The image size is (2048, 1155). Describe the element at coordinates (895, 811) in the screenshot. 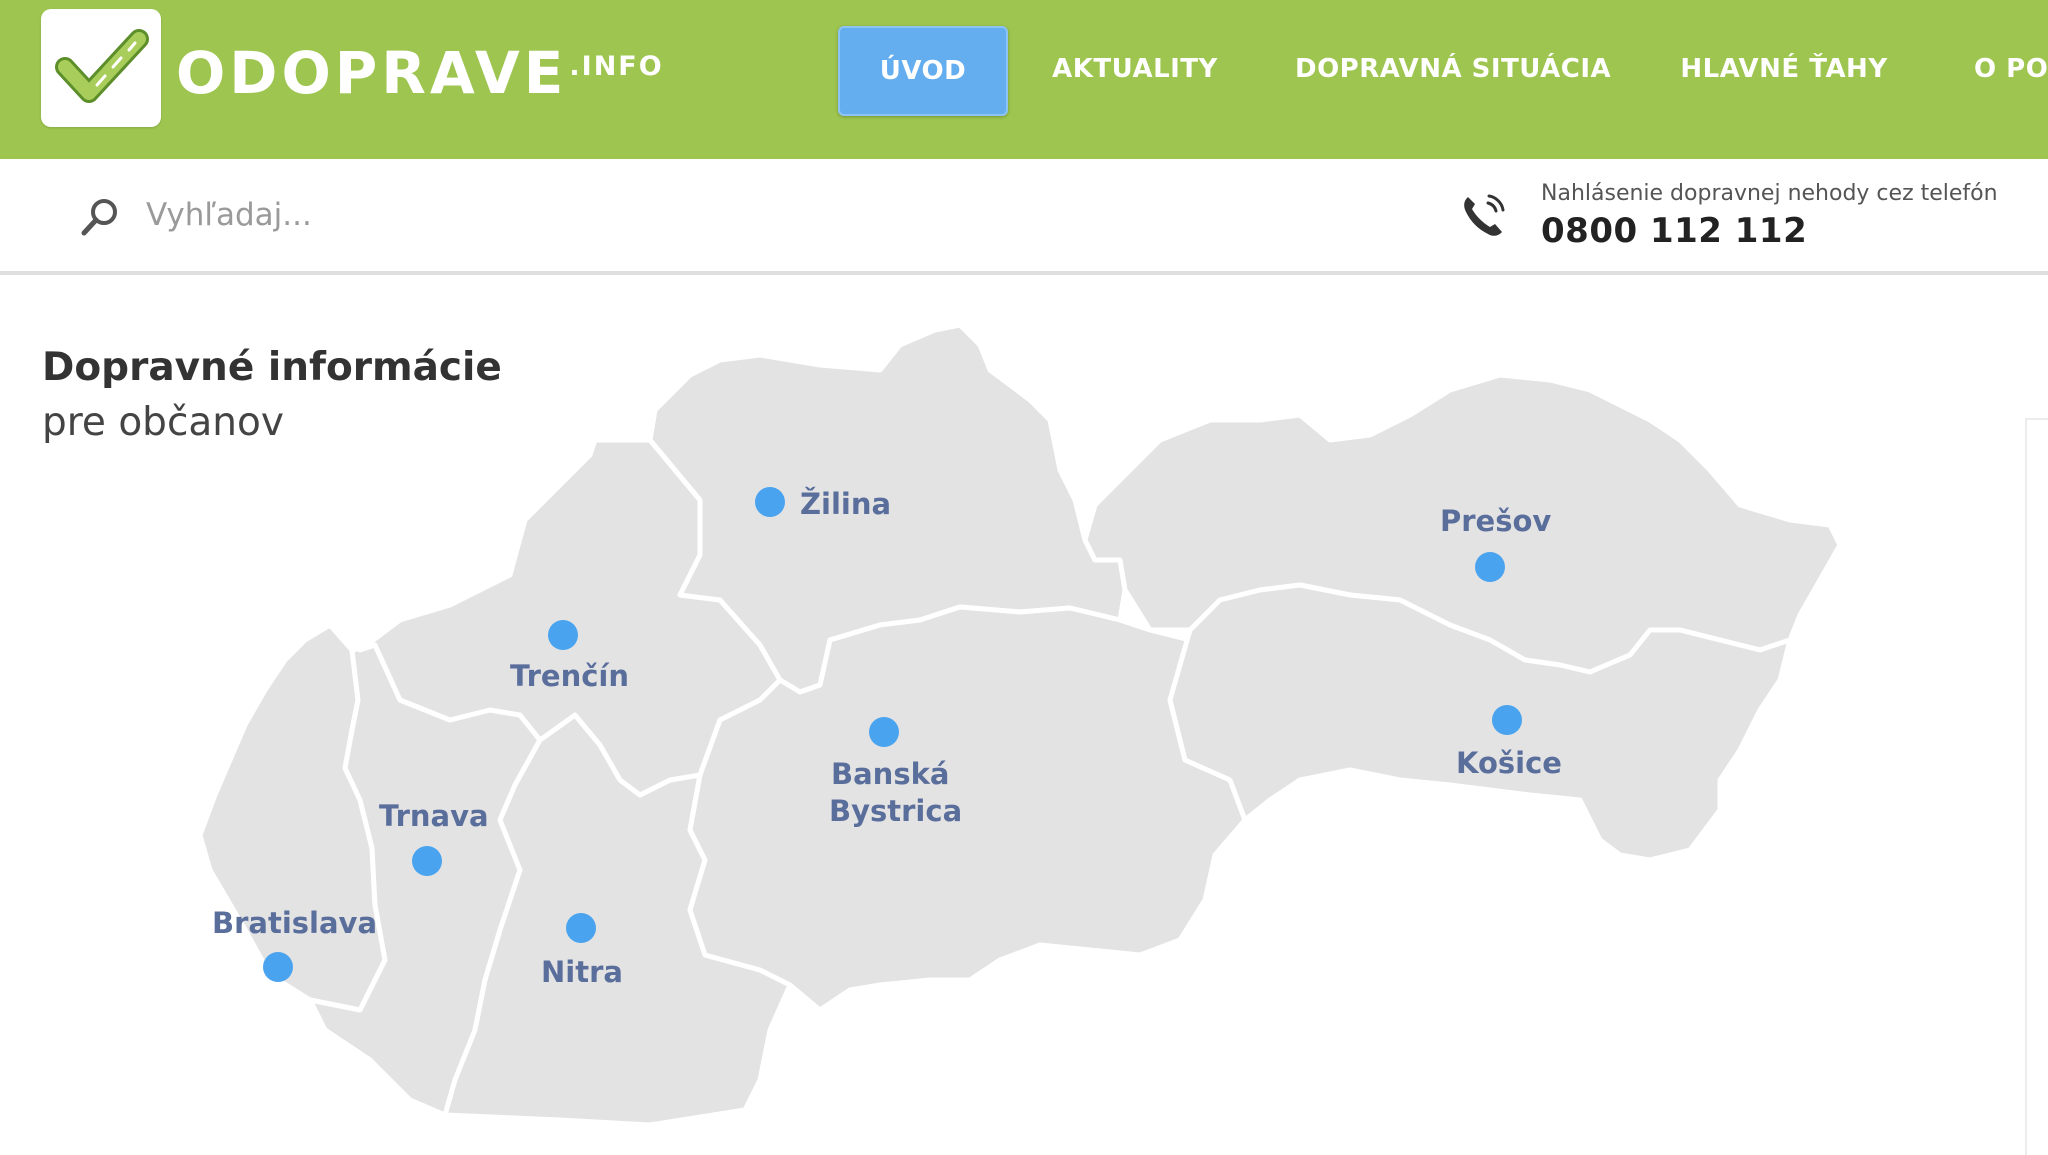

I see `city-label-bystrica: Bystrica` at that location.